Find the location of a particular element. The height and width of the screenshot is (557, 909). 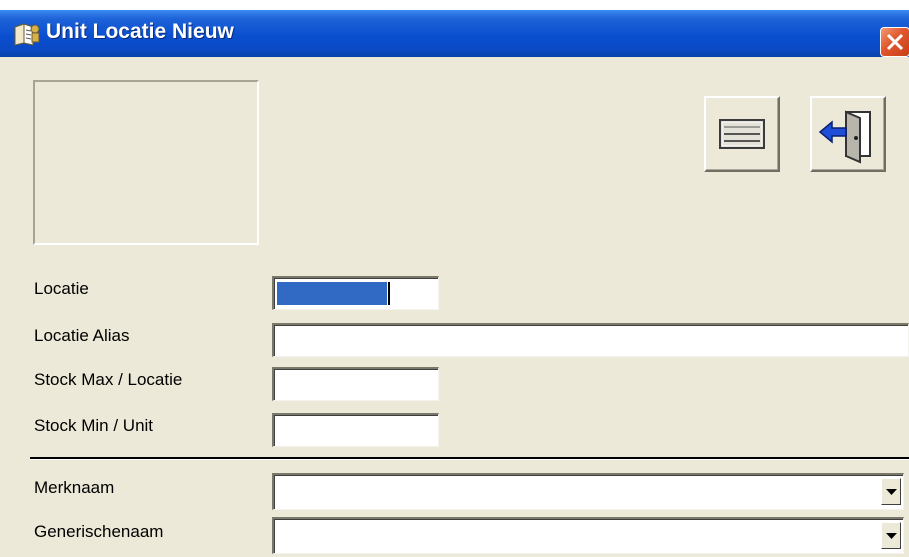

generischenaam-dropdown is located at coordinates (588, 535).